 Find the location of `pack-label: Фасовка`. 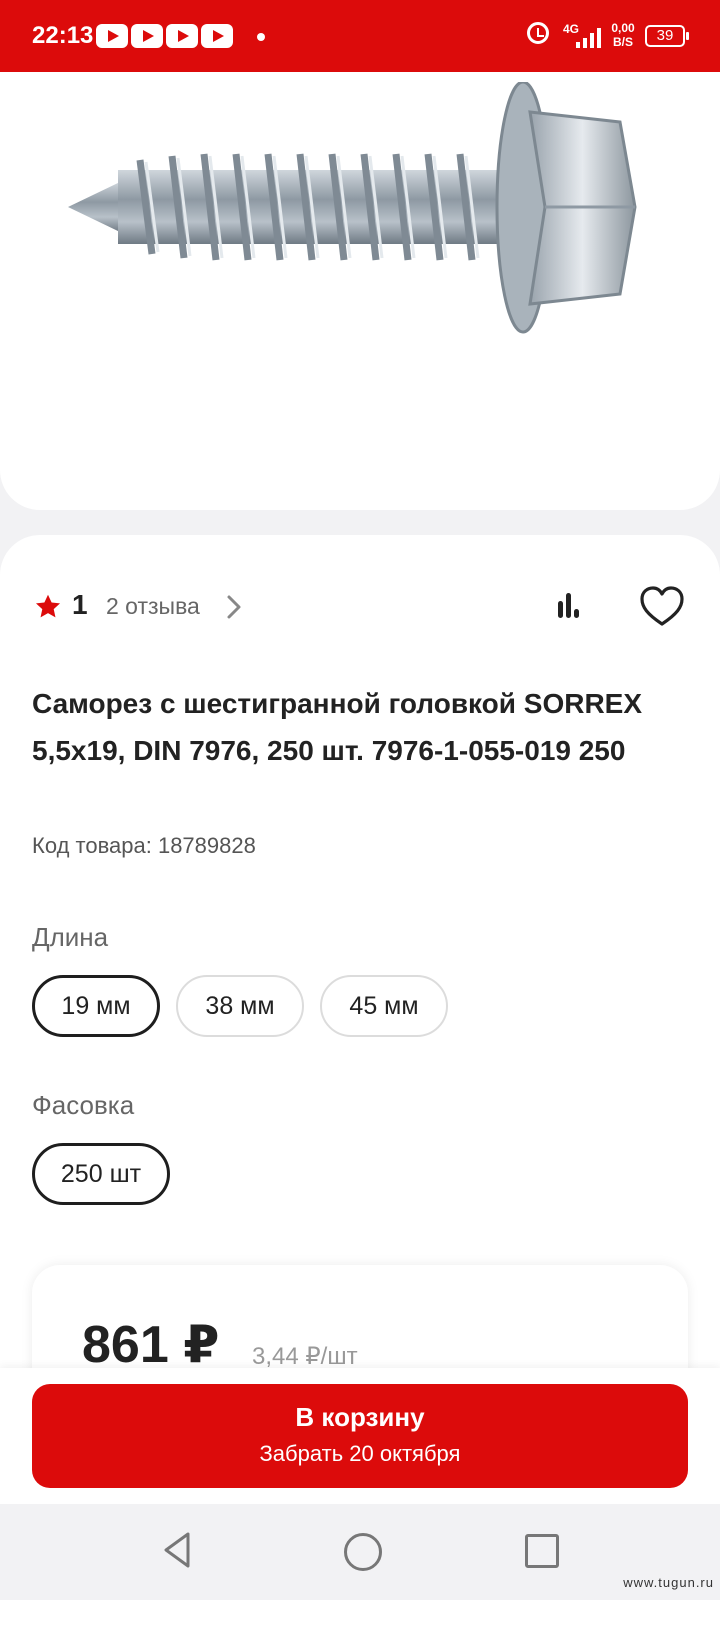

pack-label: Фасовка is located at coordinates (83, 1105).